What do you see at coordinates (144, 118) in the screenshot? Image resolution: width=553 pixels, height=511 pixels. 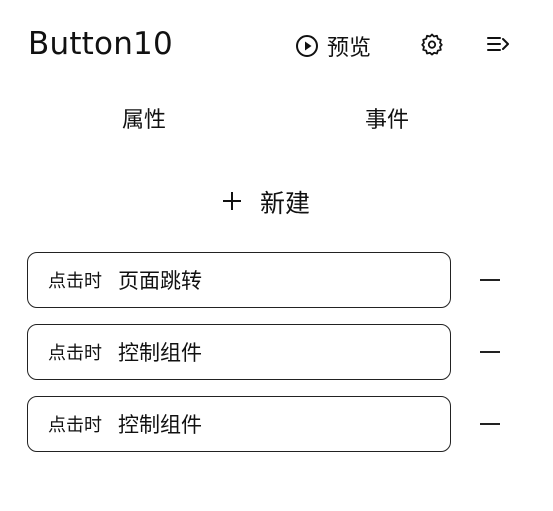 I see `tab-properties: 属性` at bounding box center [144, 118].